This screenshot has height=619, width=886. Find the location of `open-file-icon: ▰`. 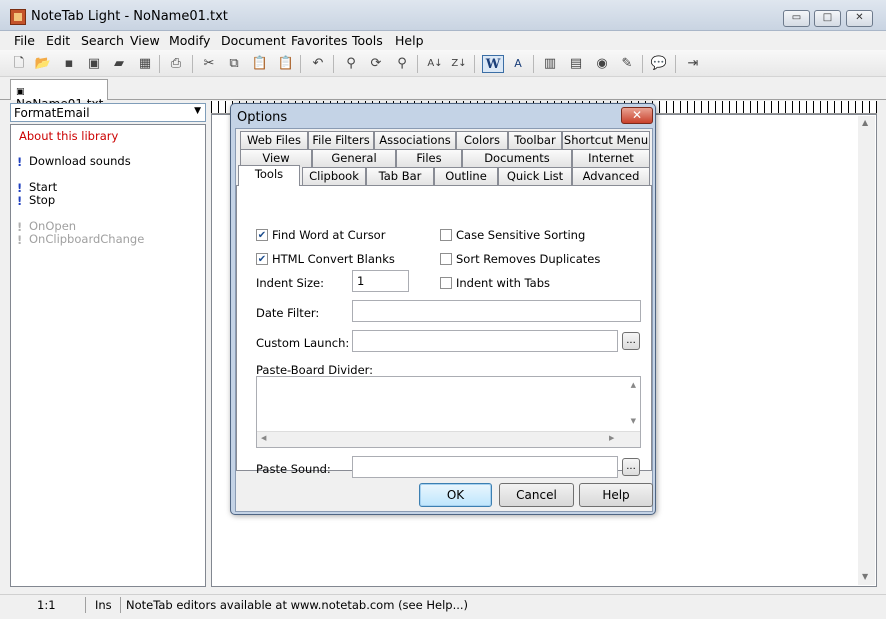

open-file-icon: ▰ is located at coordinates (119, 64).